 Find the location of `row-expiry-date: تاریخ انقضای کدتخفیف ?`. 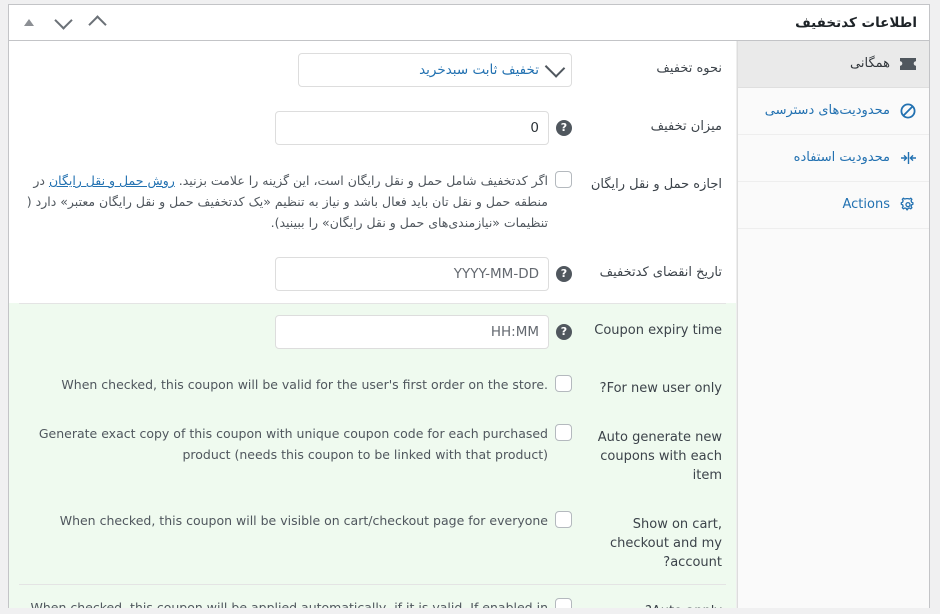

row-expiry-date: تاریخ انقضای کدتخفیف ? is located at coordinates (372, 274).